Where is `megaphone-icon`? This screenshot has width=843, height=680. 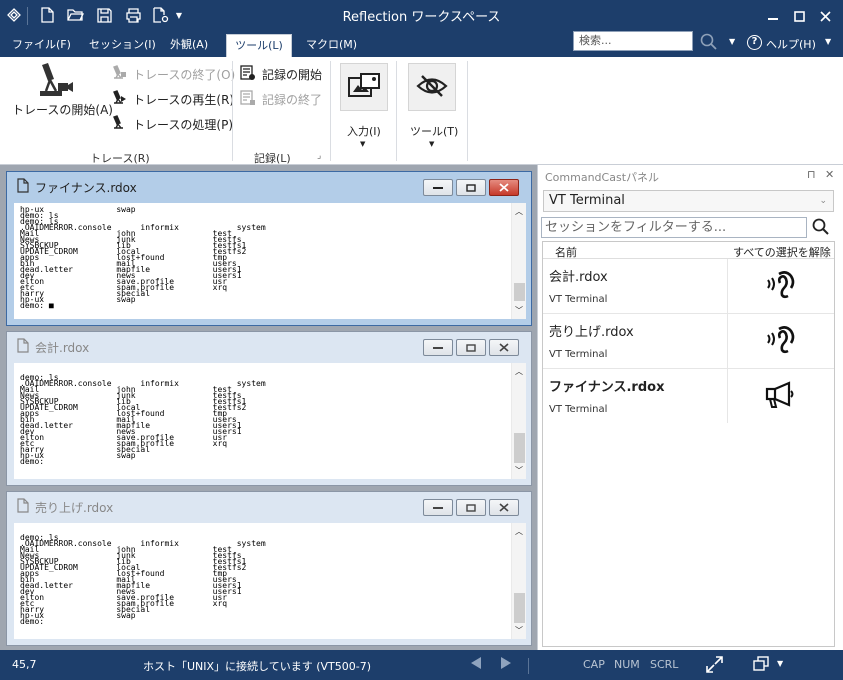 megaphone-icon is located at coordinates (781, 396).